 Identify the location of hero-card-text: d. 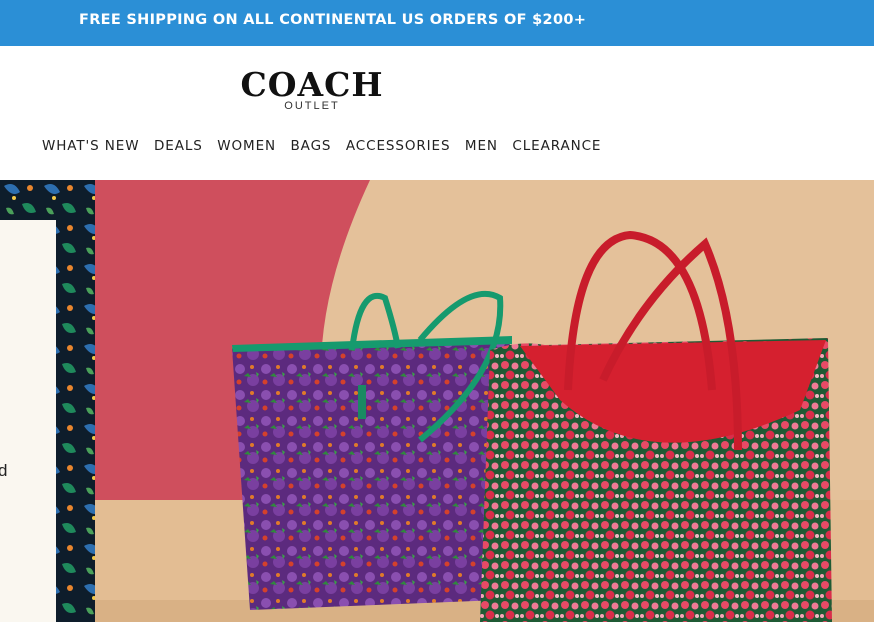
(4, 470).